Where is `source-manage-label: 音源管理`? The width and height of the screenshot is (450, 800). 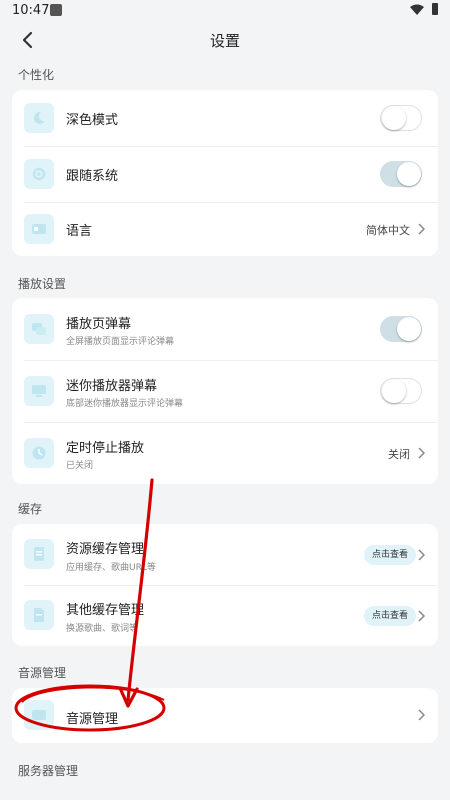 source-manage-label: 音源管理 is located at coordinates (92, 719).